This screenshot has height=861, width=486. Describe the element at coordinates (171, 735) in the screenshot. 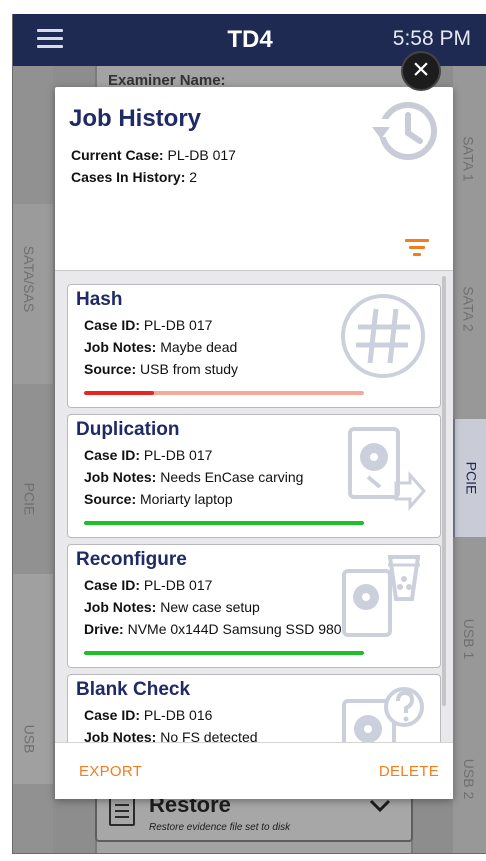

I see `job-notes: Job Notes: No FS detected` at that location.